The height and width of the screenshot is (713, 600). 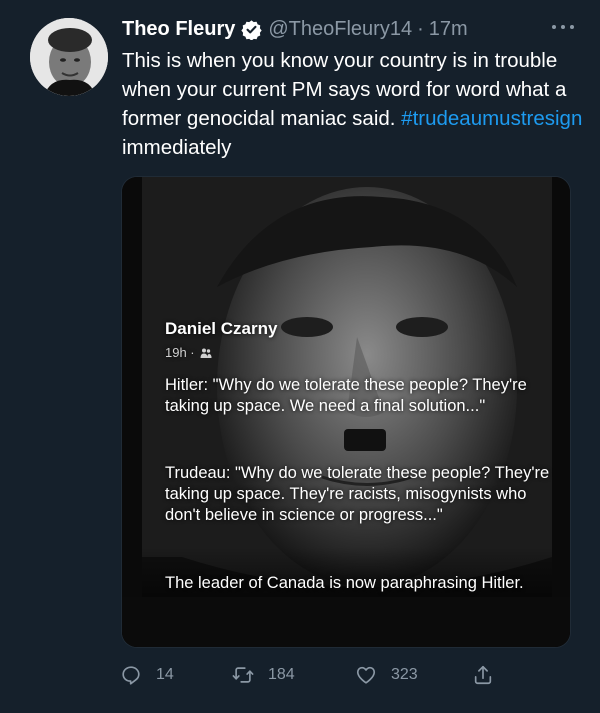 I want to click on reply-count: 14, so click(x=165, y=674).